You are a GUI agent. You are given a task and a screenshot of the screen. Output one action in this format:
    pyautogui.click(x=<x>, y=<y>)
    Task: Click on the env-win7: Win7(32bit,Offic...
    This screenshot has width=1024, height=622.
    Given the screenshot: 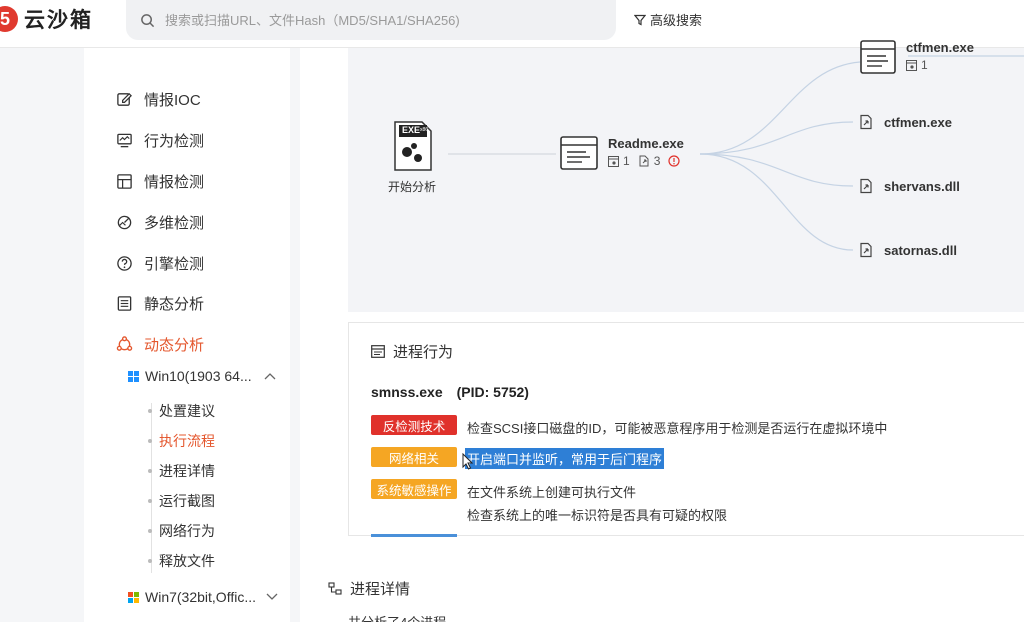 What is the action you would take?
    pyautogui.click(x=203, y=597)
    